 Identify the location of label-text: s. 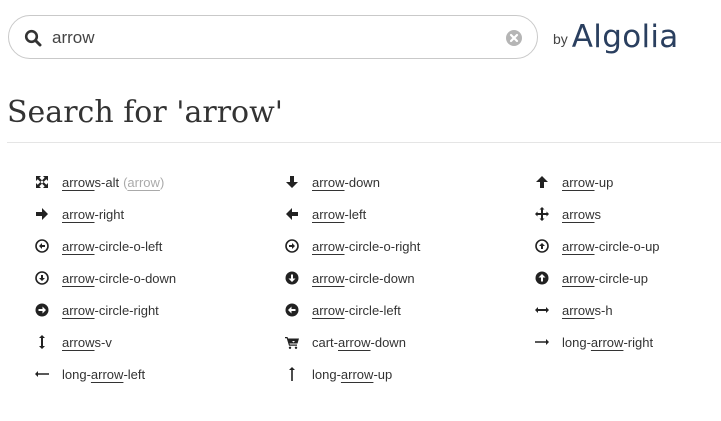
(598, 214).